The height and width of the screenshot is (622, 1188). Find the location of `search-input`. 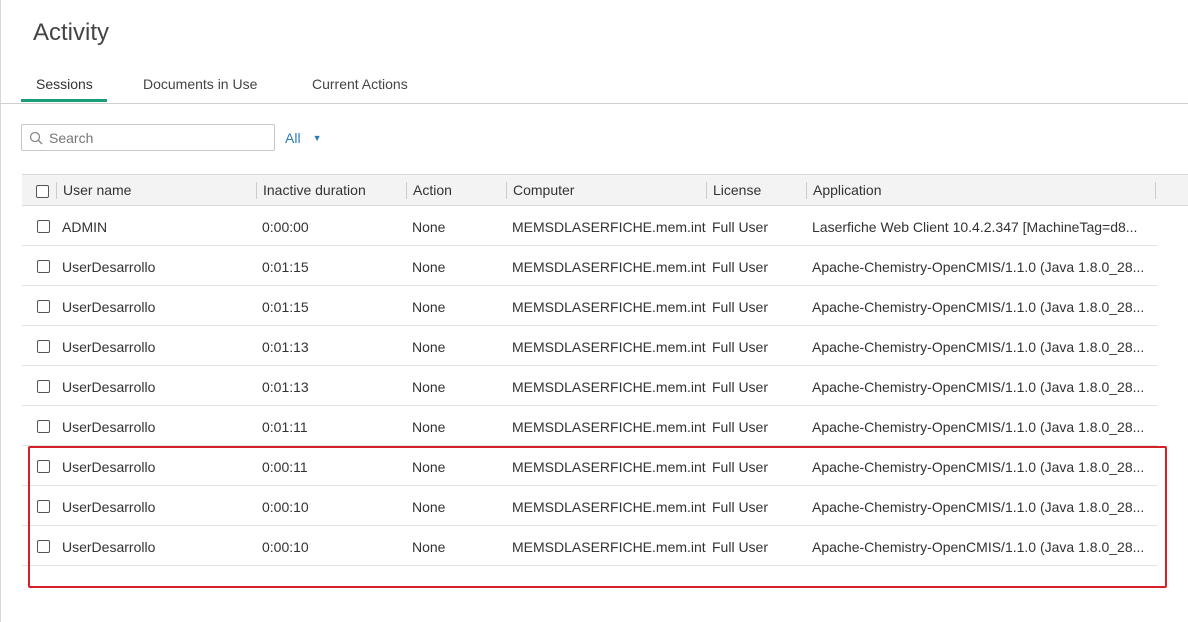

search-input is located at coordinates (159, 137).